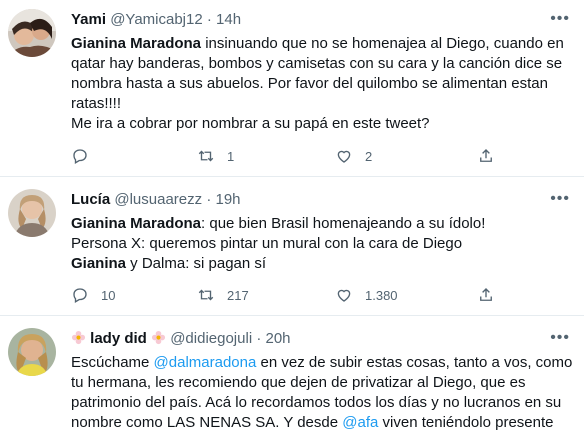 The image size is (584, 433). I want to click on retweet-button: 217, so click(223, 295).